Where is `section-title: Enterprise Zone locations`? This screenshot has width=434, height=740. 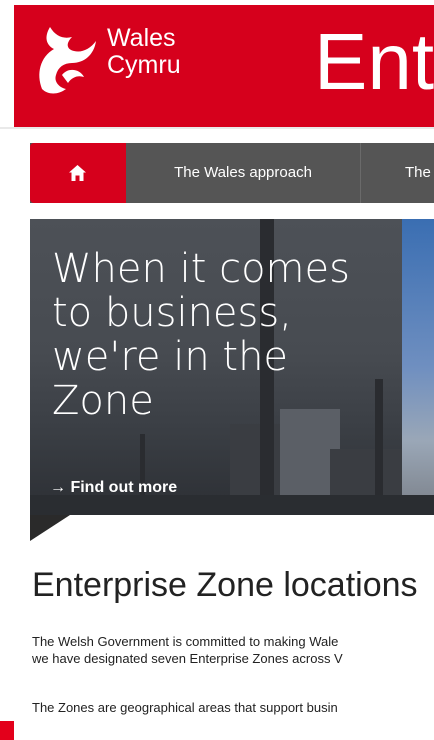 section-title: Enterprise Zone locations is located at coordinates (225, 585).